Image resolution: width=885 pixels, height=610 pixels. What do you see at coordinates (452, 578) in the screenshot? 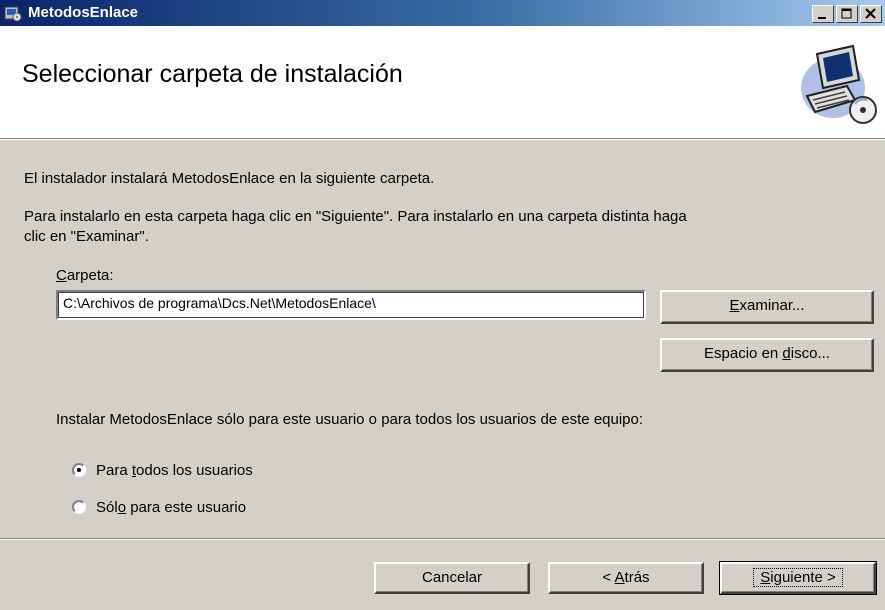
I see `cancel-button: Cancelar` at bounding box center [452, 578].